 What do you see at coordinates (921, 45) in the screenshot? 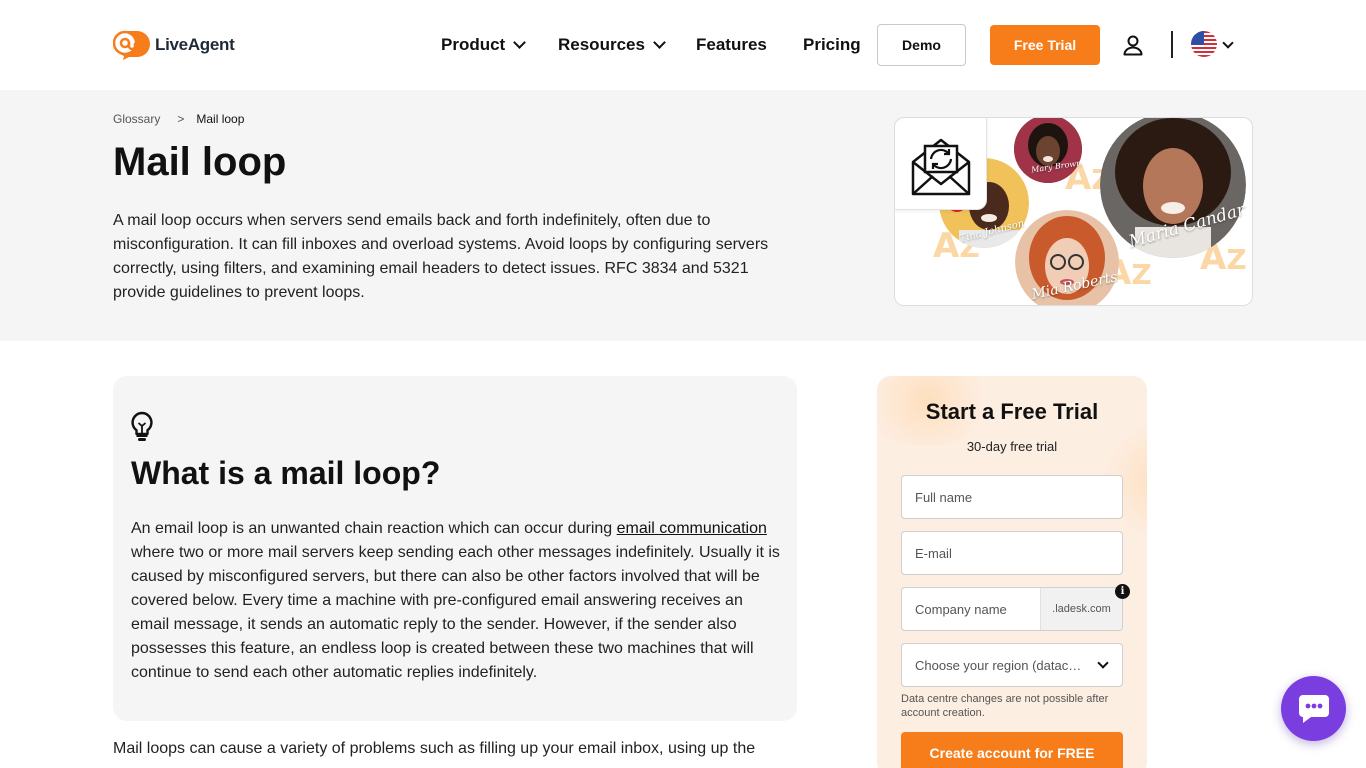
I see `demo-button: Demo` at bounding box center [921, 45].